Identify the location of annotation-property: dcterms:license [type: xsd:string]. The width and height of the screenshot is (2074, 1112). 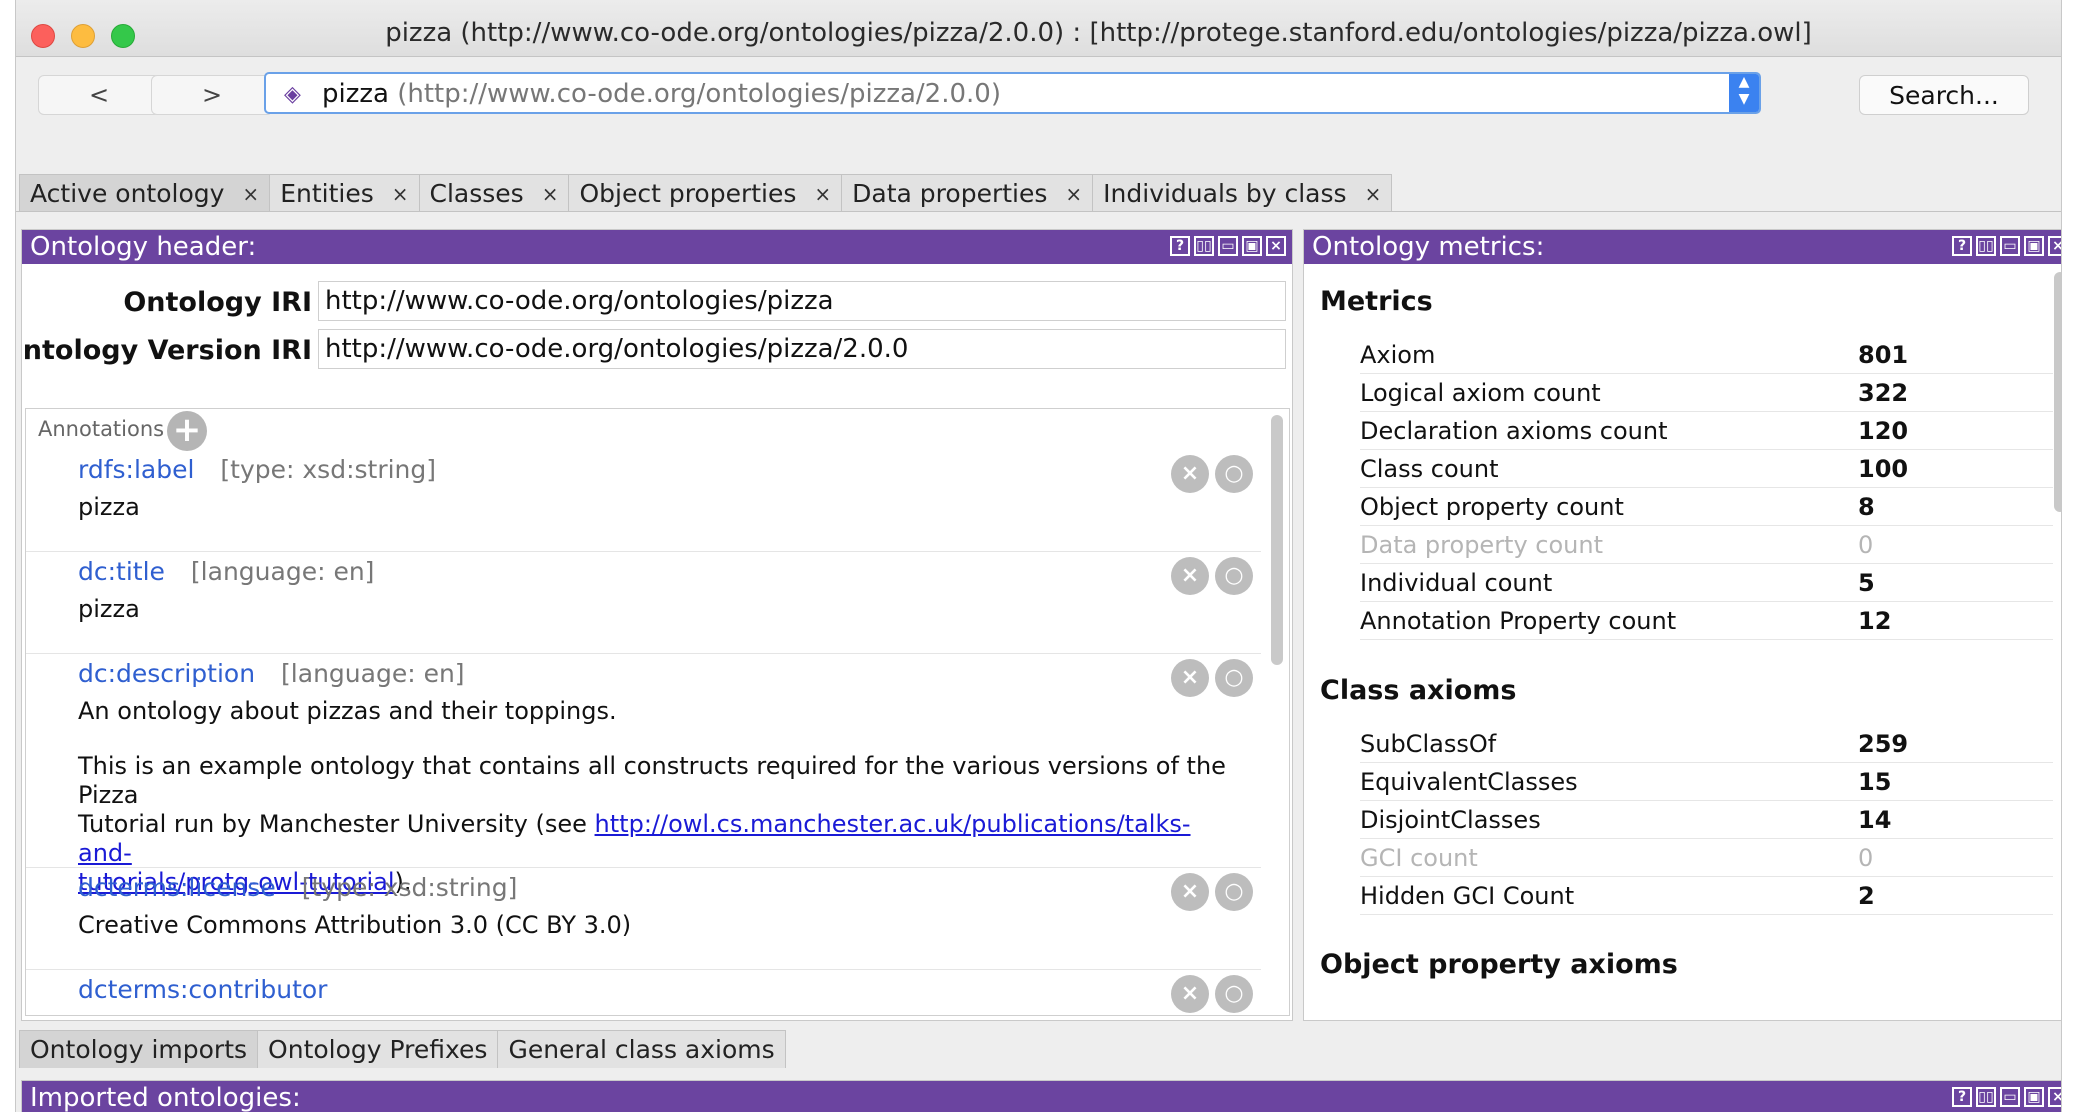
(297, 887).